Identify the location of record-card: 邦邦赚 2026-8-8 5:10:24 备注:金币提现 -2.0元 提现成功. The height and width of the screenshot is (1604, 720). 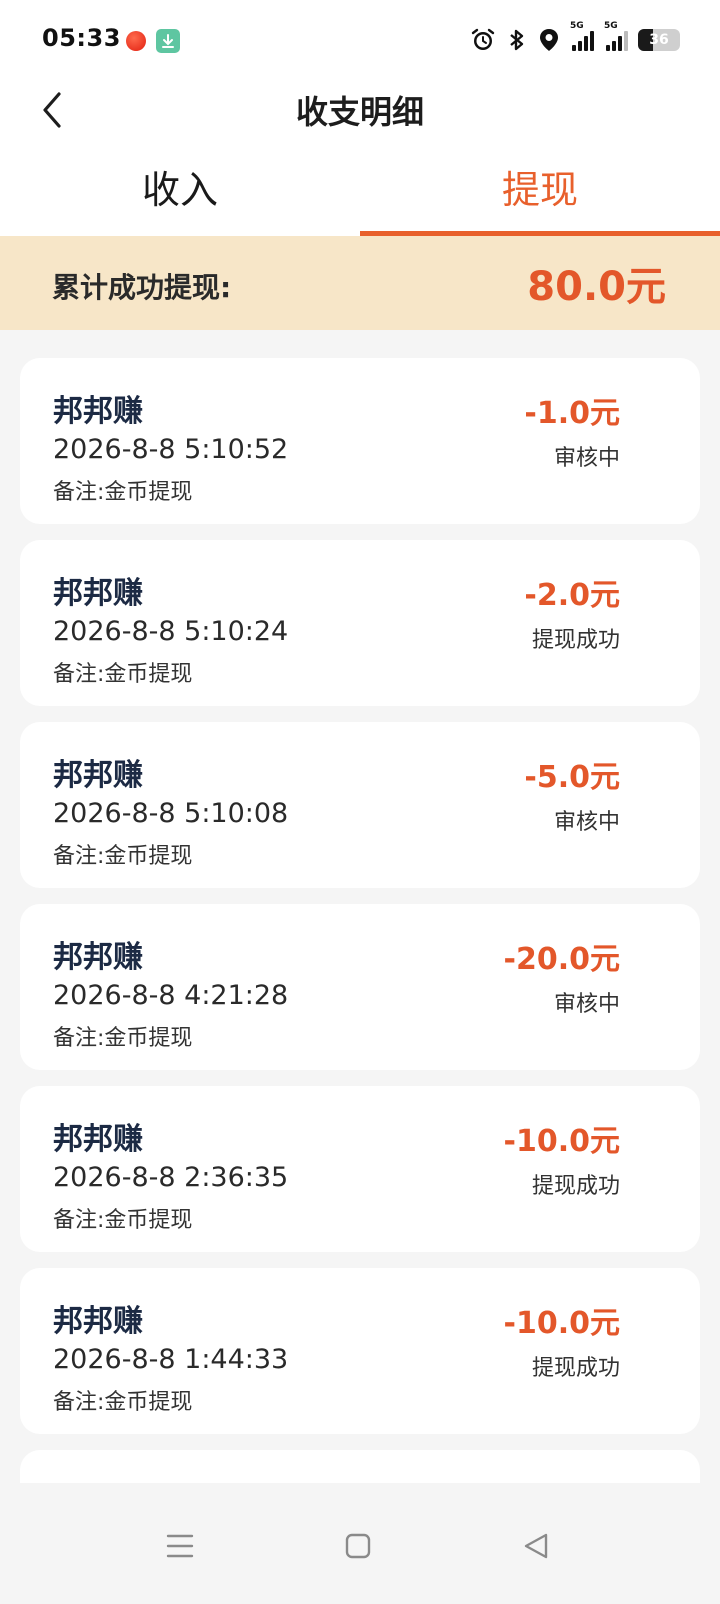
(360, 623).